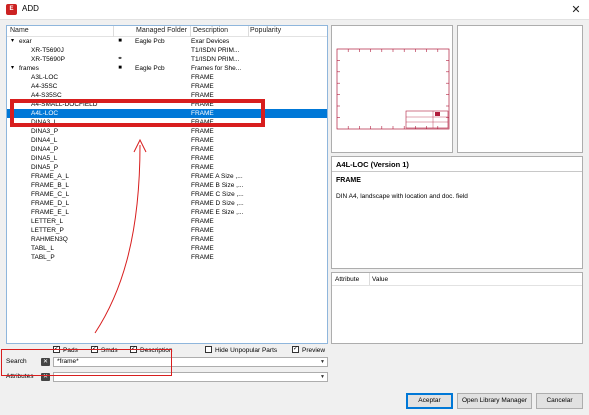  What do you see at coordinates (50, 203) in the screenshot?
I see `row-name: FRAME_D_L` at bounding box center [50, 203].